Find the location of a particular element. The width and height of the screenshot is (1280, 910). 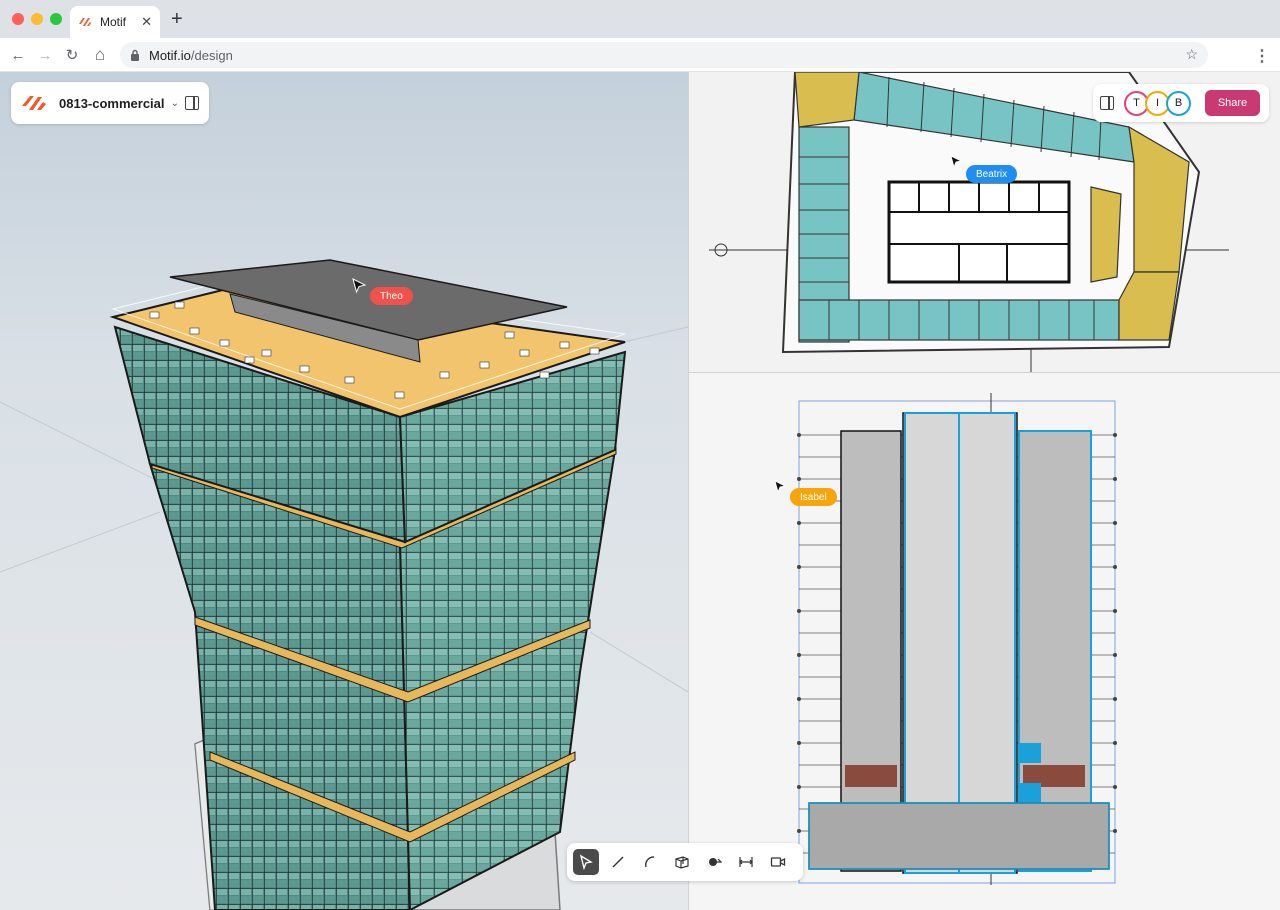

camera-tool is located at coordinates (778, 862).